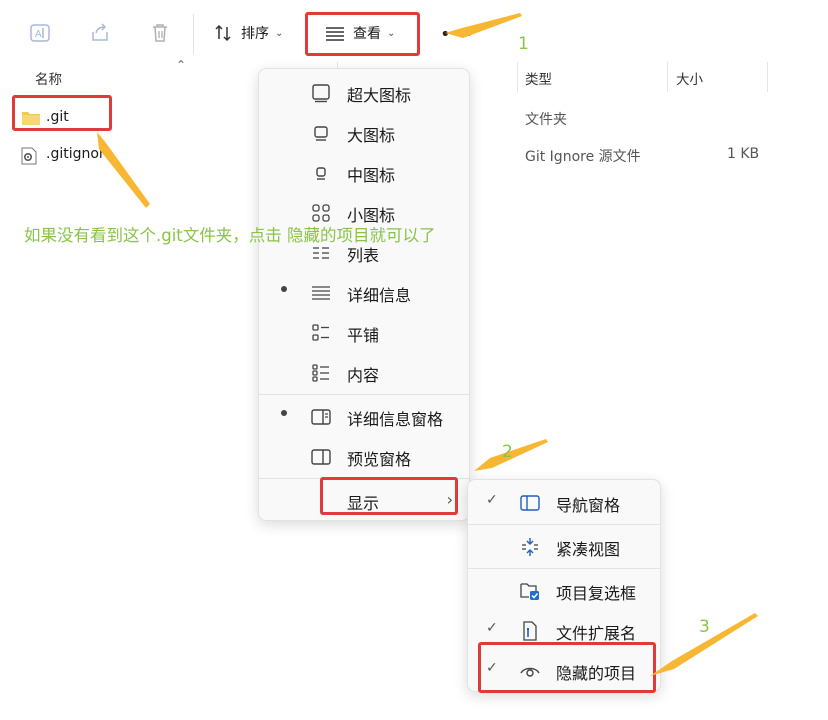  What do you see at coordinates (538, 78) in the screenshot?
I see `column-type: 类型` at bounding box center [538, 78].